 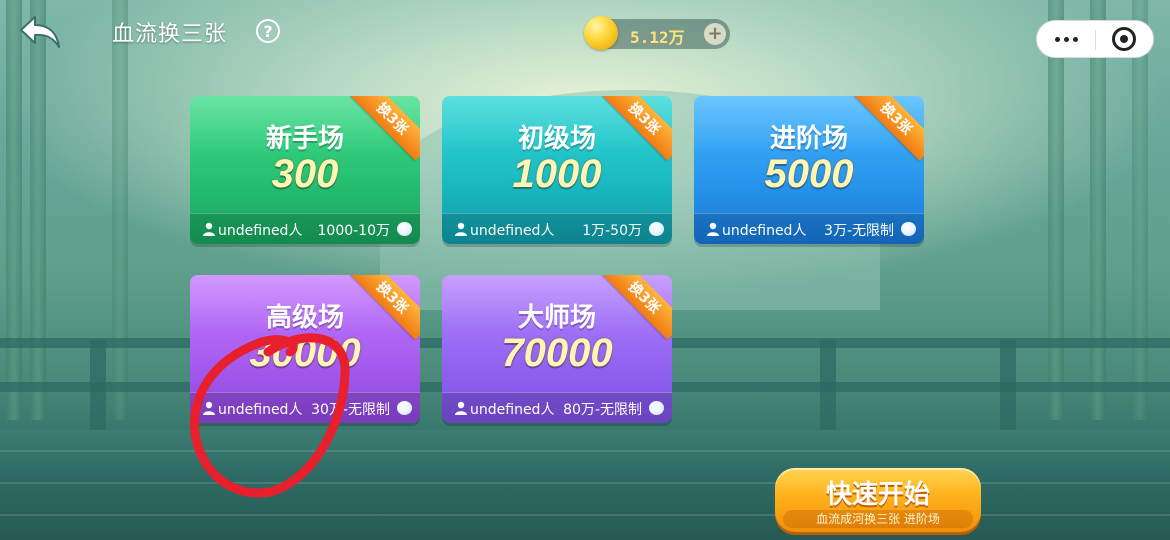 What do you see at coordinates (269, 415) in the screenshot?
I see `annotation-circle` at bounding box center [269, 415].